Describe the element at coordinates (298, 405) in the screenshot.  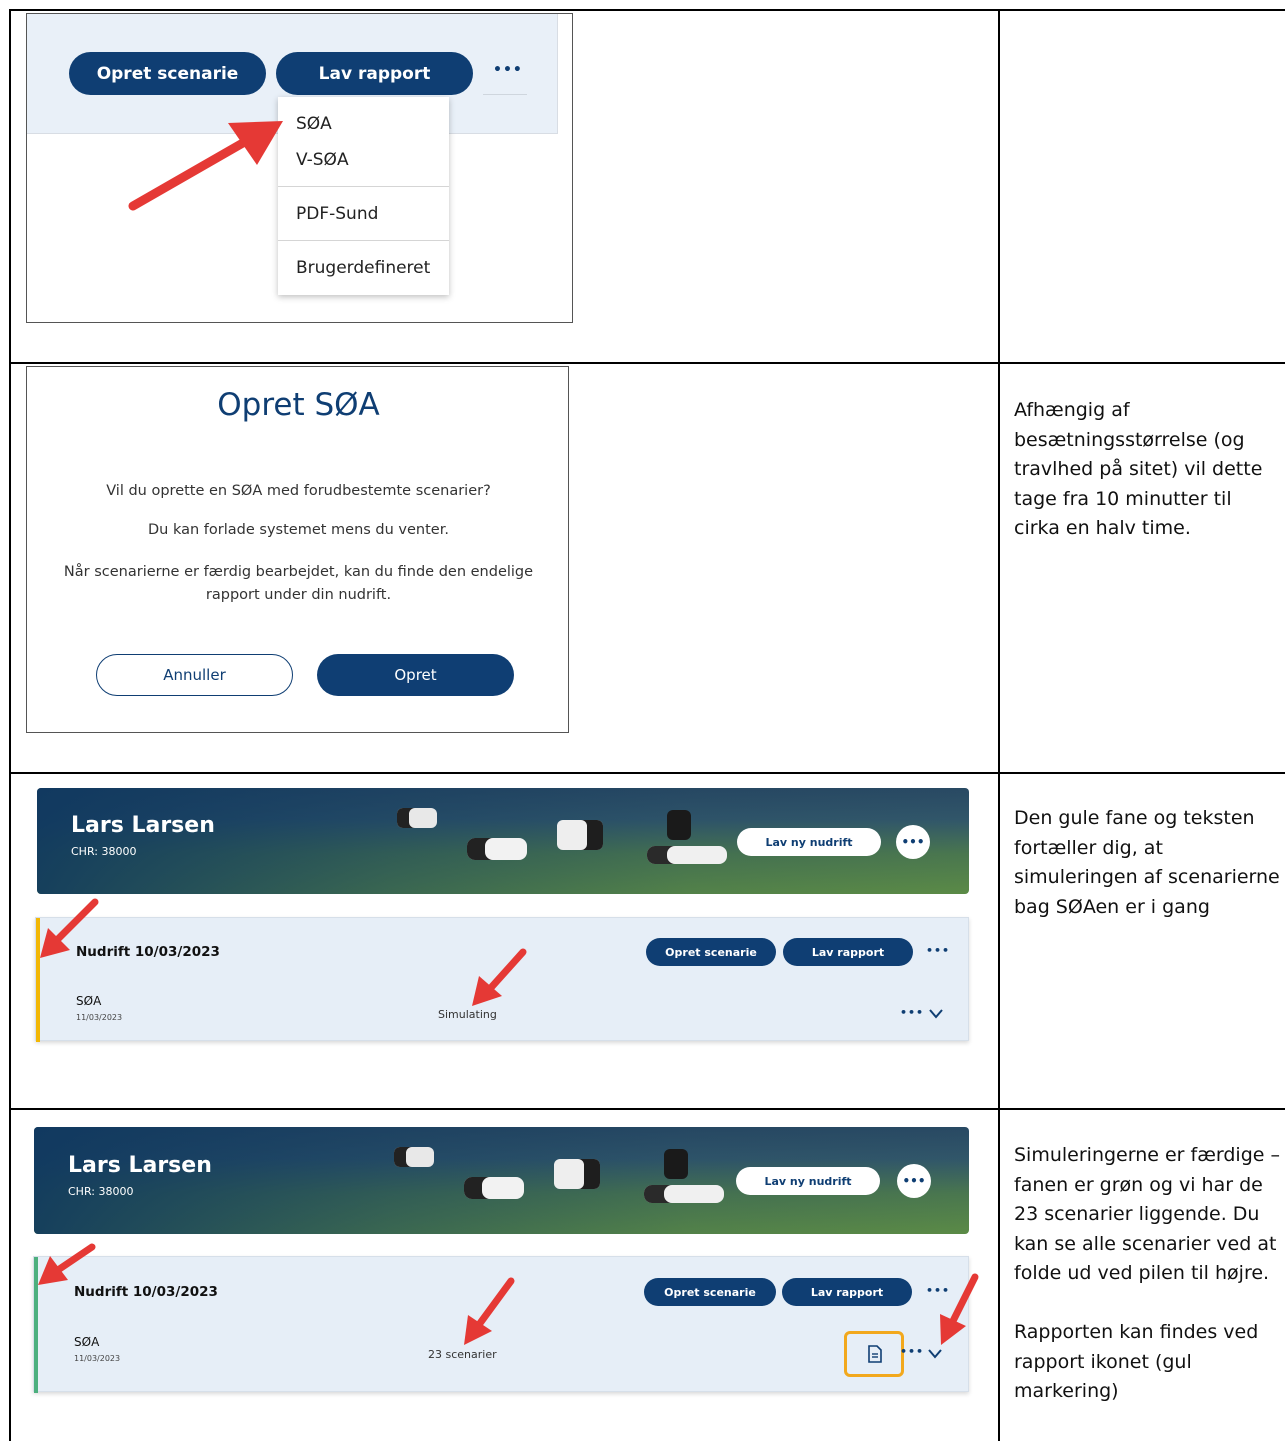
I see `dialog-title: Opret SØA` at that location.